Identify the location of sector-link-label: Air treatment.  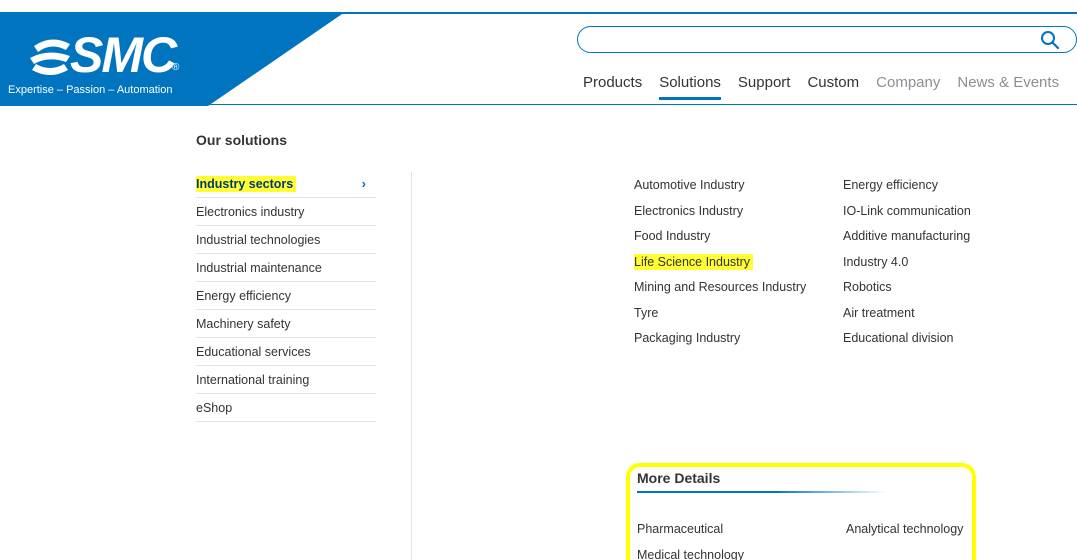
(879, 312).